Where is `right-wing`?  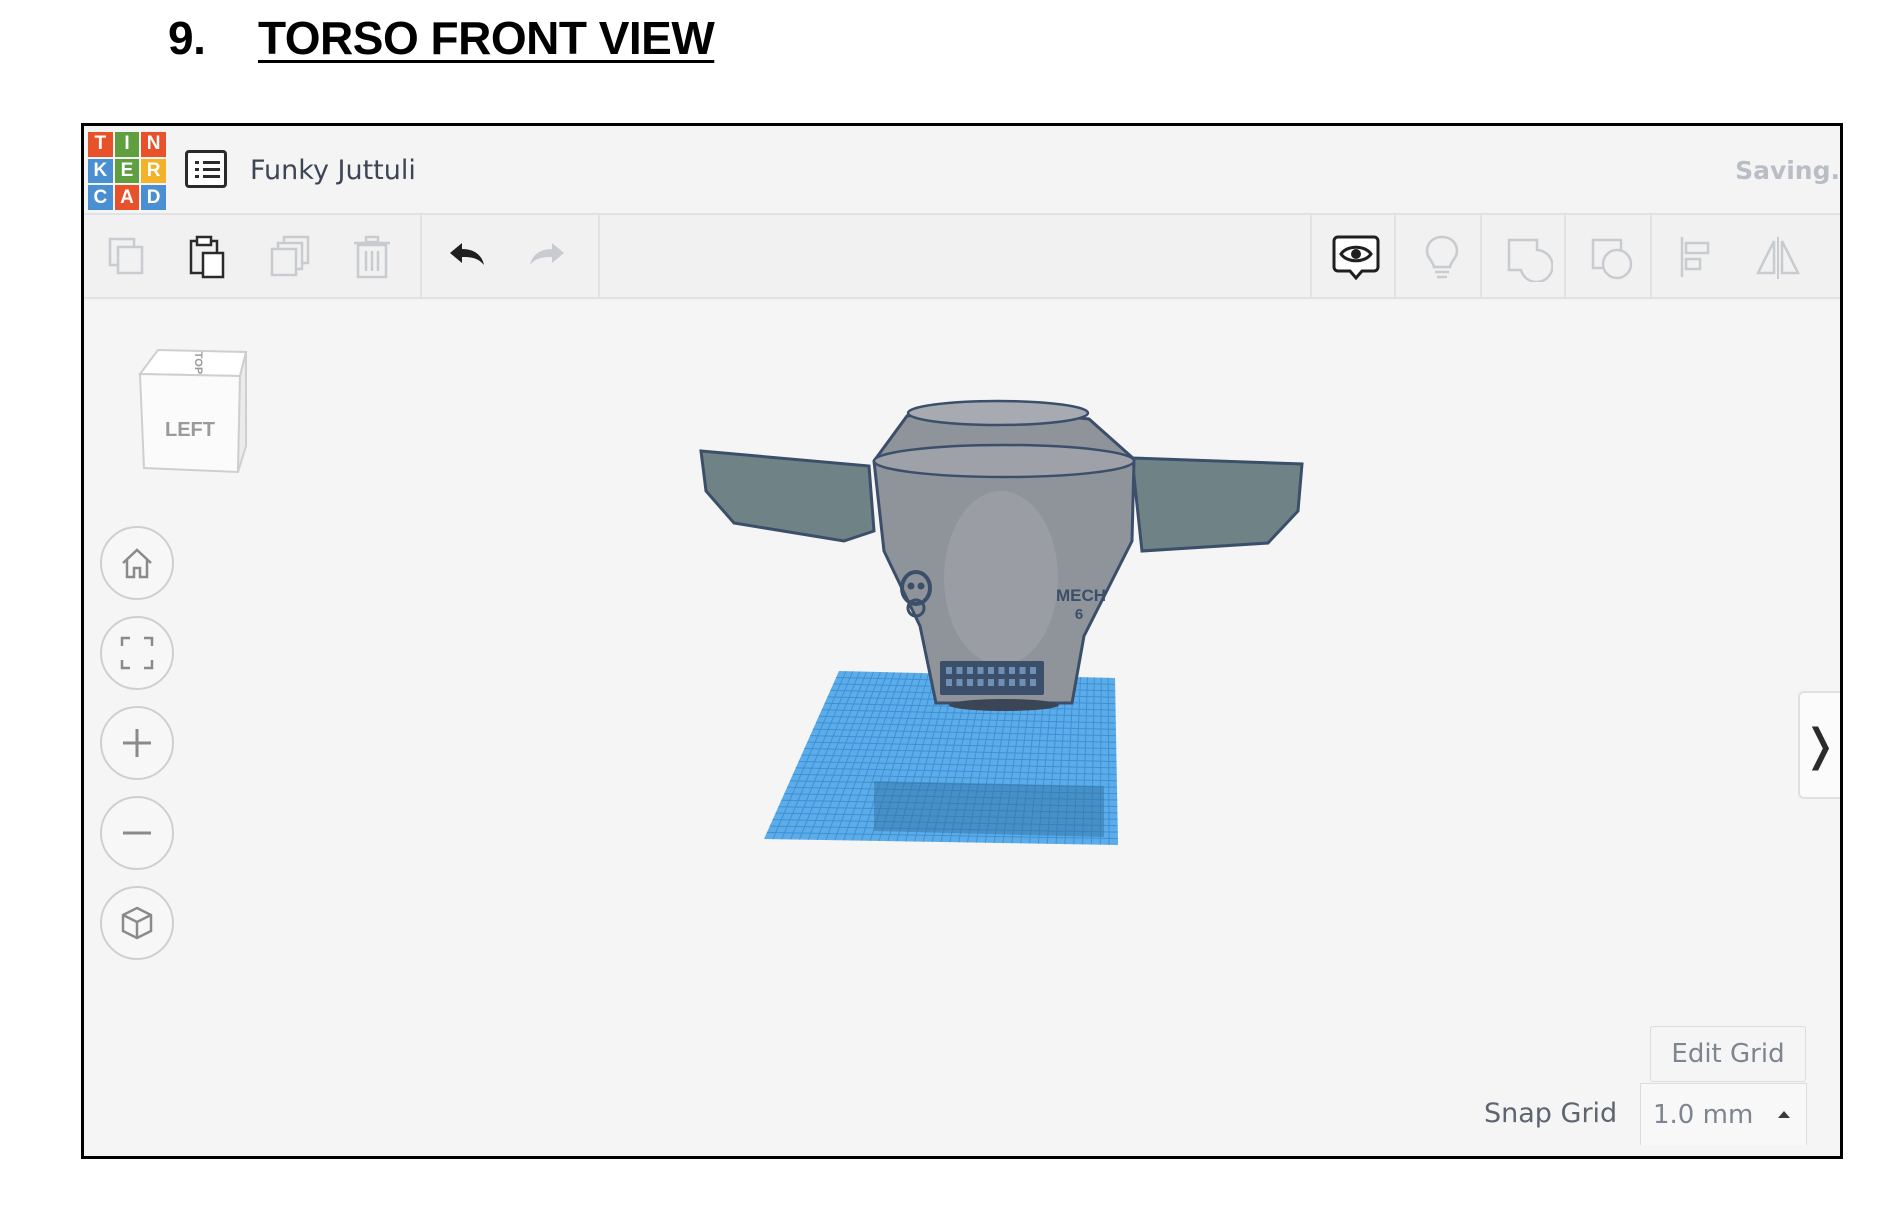
right-wing is located at coordinates (1217, 504).